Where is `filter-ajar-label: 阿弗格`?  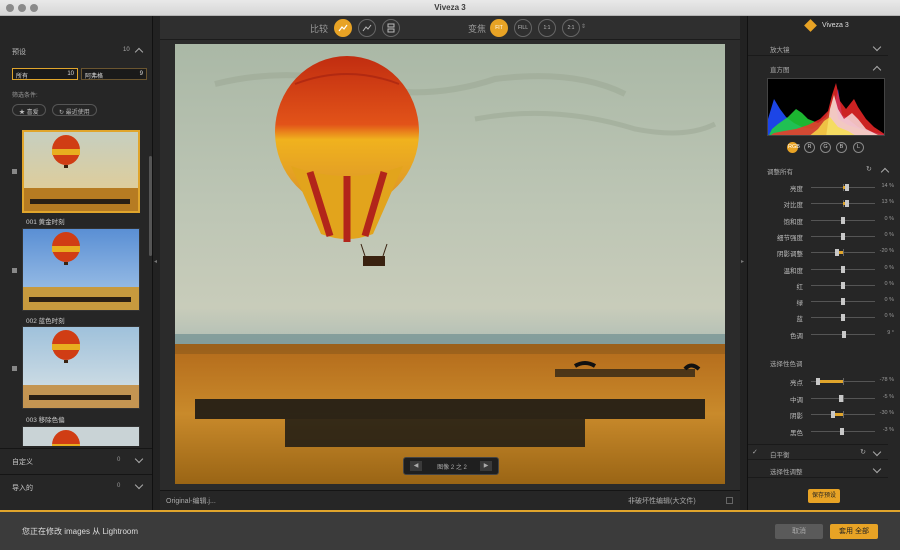 filter-ajar-label: 阿弗格 is located at coordinates (94, 77).